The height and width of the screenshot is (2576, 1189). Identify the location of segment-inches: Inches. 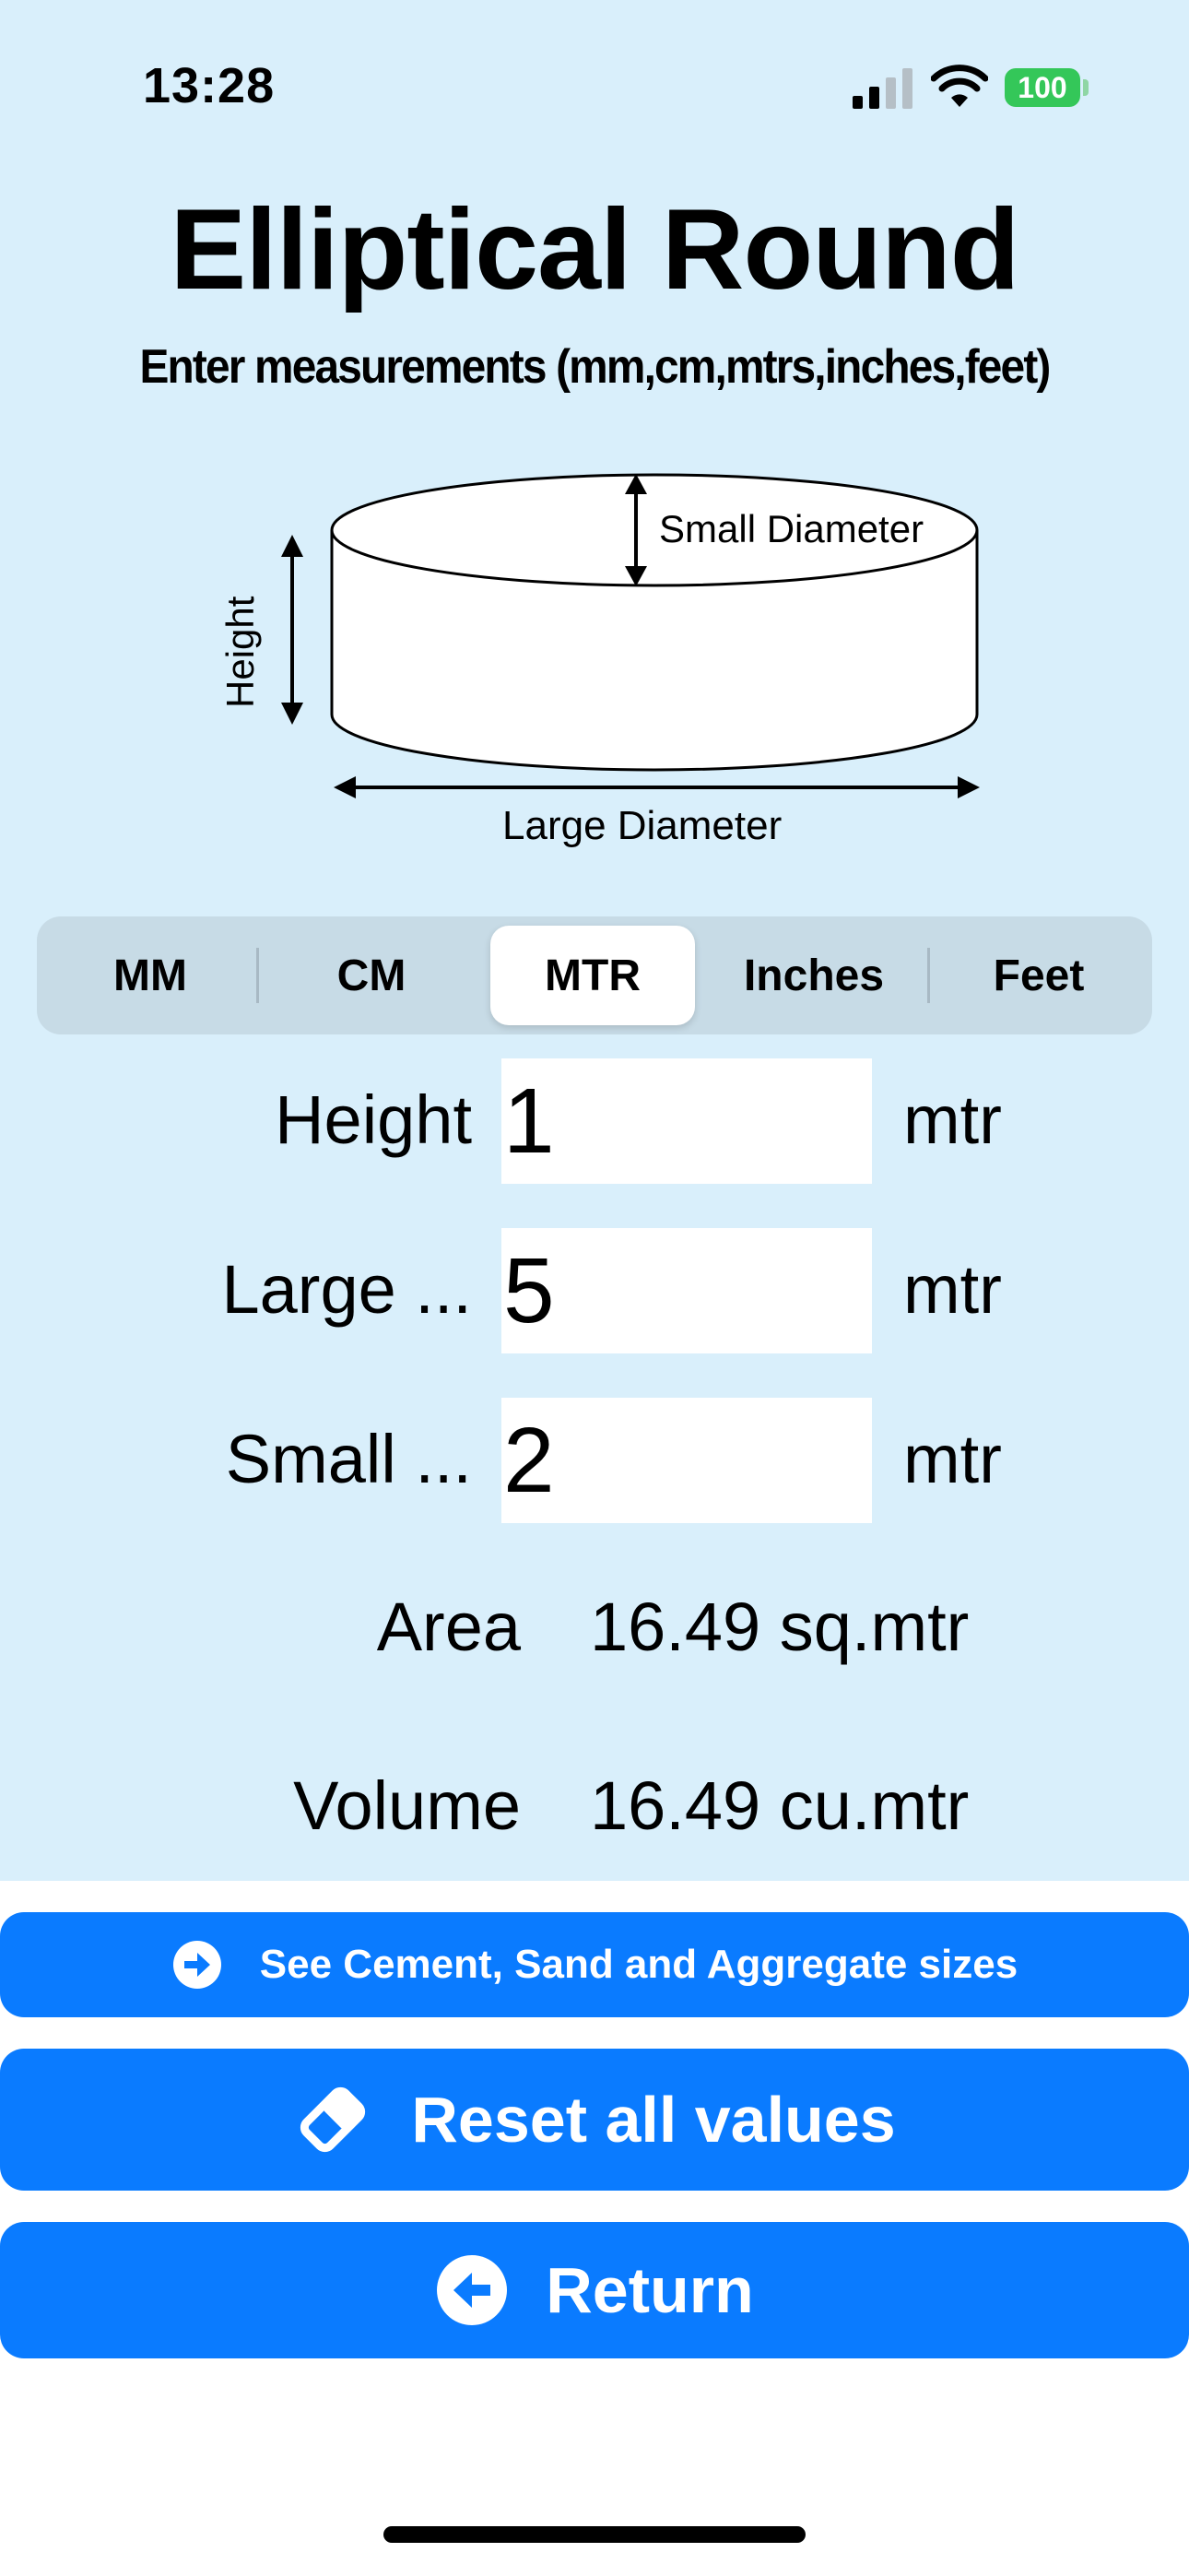
(814, 975).